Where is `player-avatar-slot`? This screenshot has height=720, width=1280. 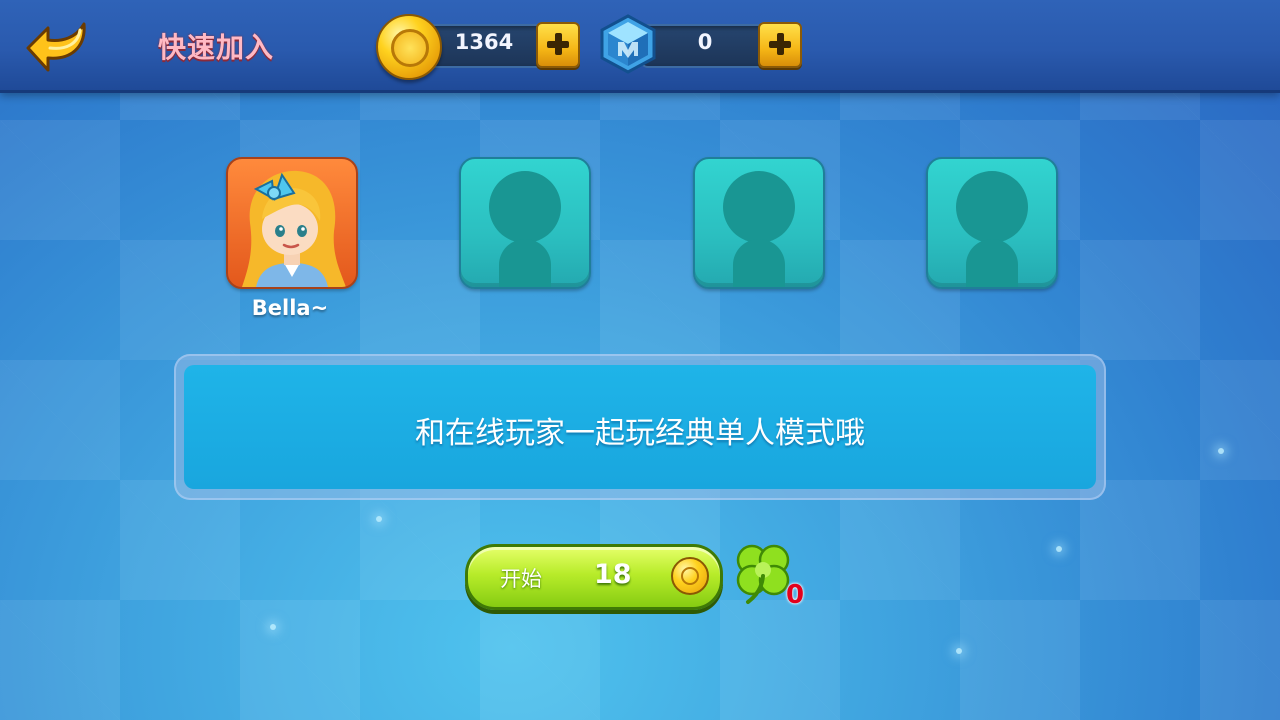 player-avatar-slot is located at coordinates (292, 223).